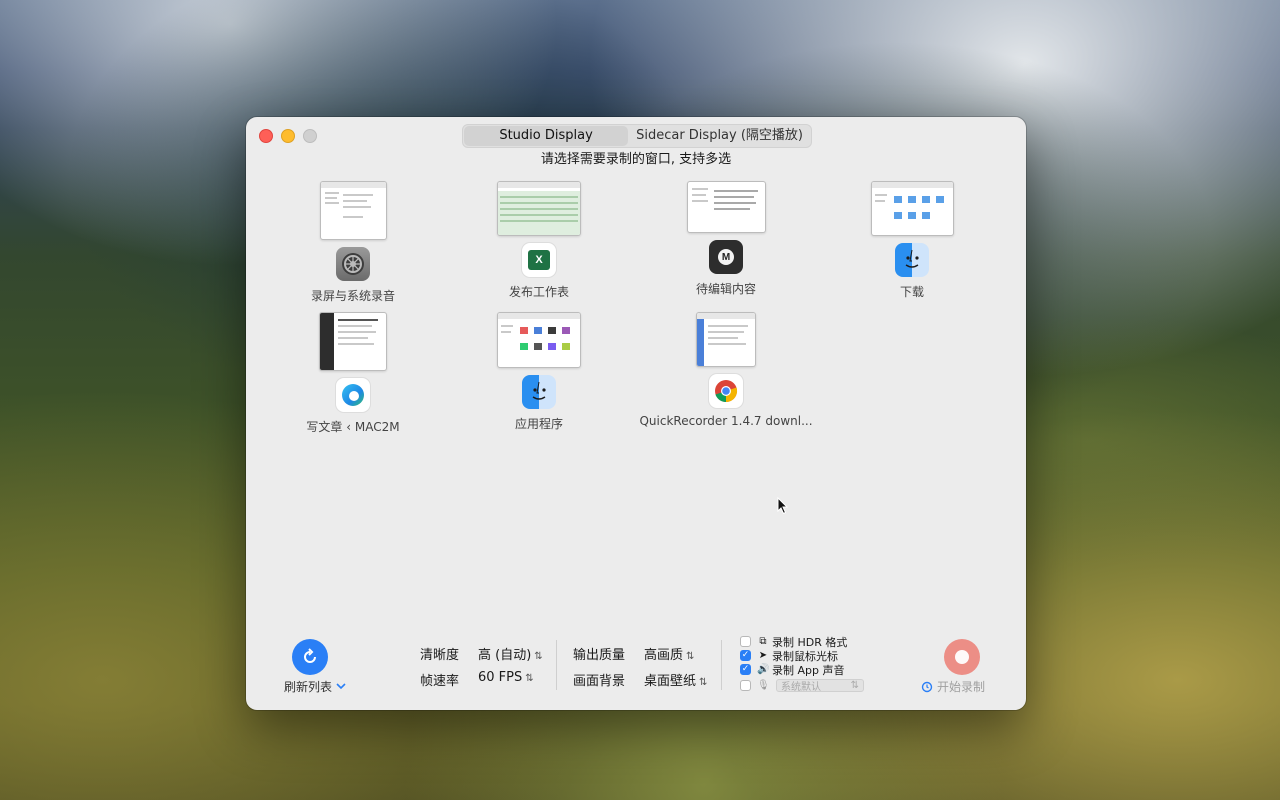 This screenshot has height=800, width=1280. I want to click on microphone-icon: 🎙, so click(763, 685).